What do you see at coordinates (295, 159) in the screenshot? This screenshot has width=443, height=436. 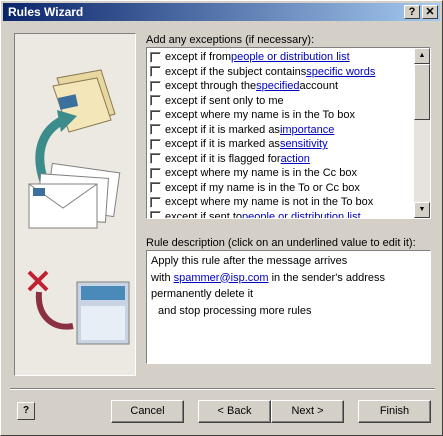 I see `exception-link: action` at bounding box center [295, 159].